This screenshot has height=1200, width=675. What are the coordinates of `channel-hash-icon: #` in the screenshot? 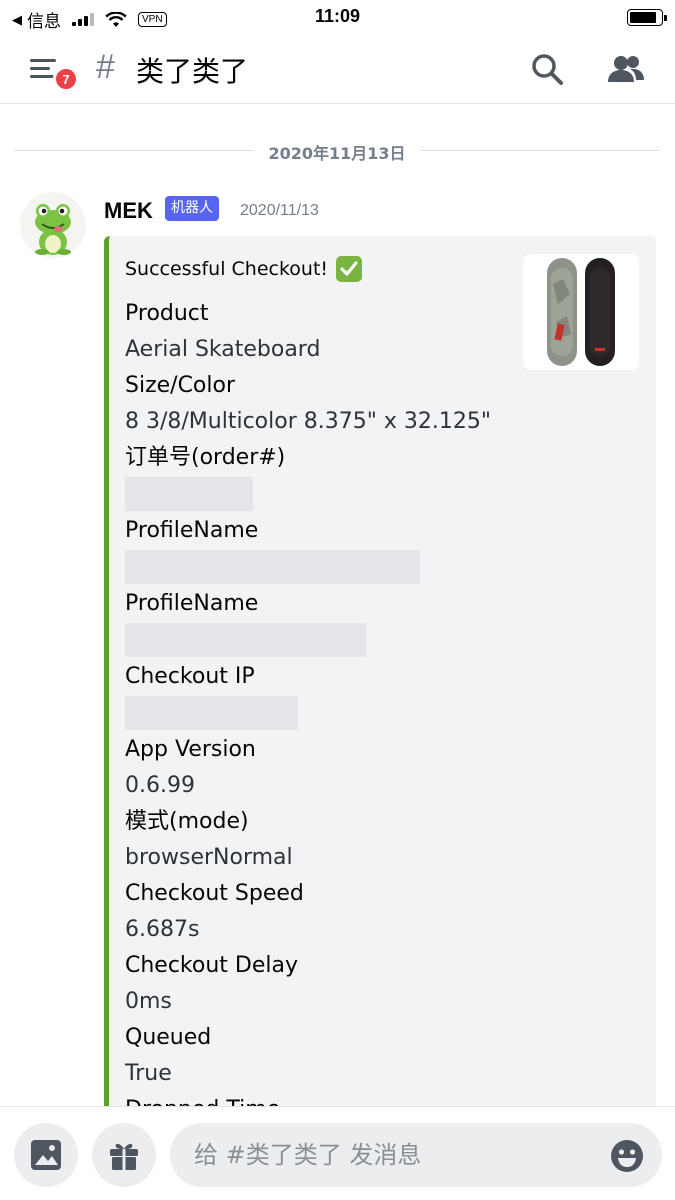 It's located at (105, 67).